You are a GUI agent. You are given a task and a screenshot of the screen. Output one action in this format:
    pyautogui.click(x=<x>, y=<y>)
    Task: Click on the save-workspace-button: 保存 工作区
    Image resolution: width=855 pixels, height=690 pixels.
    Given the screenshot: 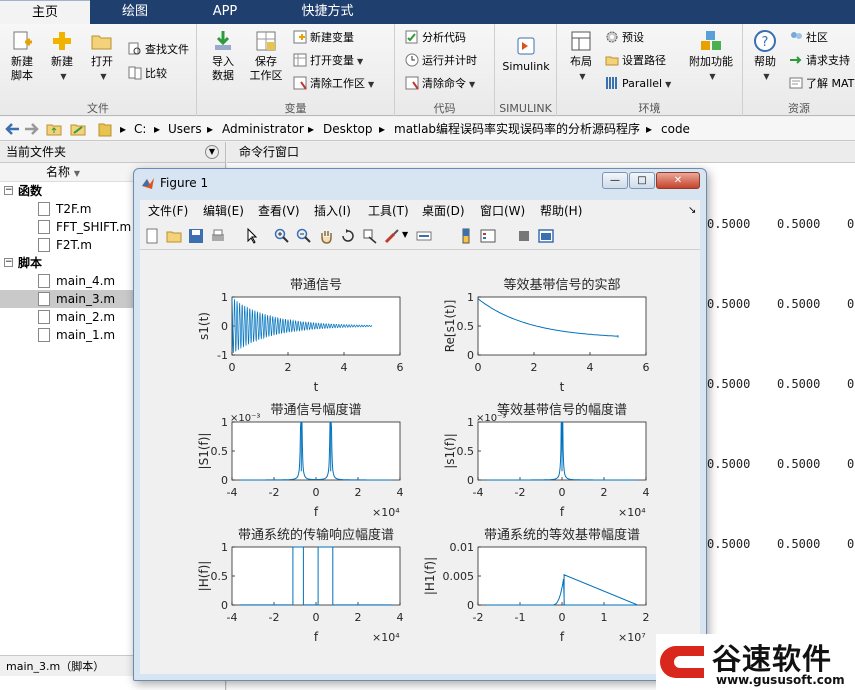 What is the action you would take?
    pyautogui.click(x=266, y=56)
    